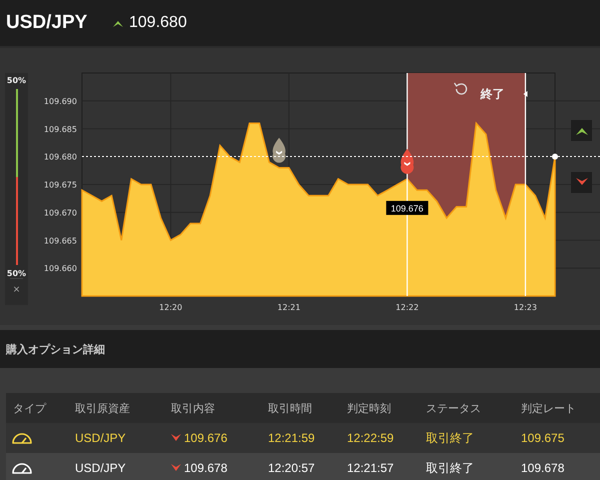 The width and height of the screenshot is (600, 480). I want to click on x-tick-label: 12:20, so click(170, 307).